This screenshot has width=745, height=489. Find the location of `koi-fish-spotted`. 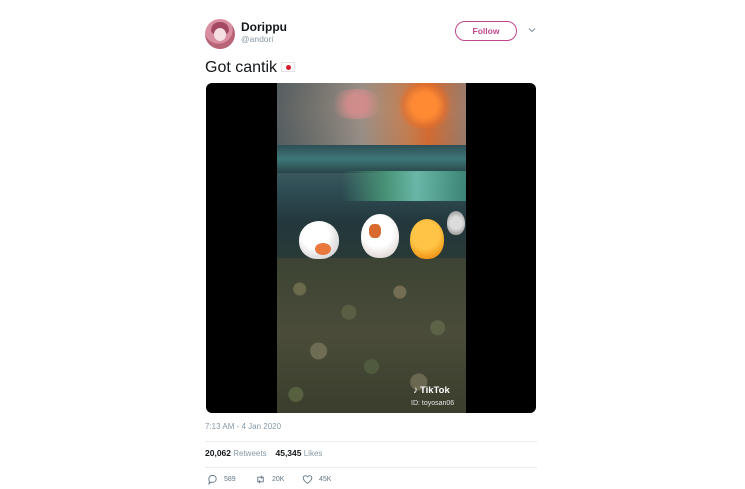

koi-fish-spotted is located at coordinates (380, 236).